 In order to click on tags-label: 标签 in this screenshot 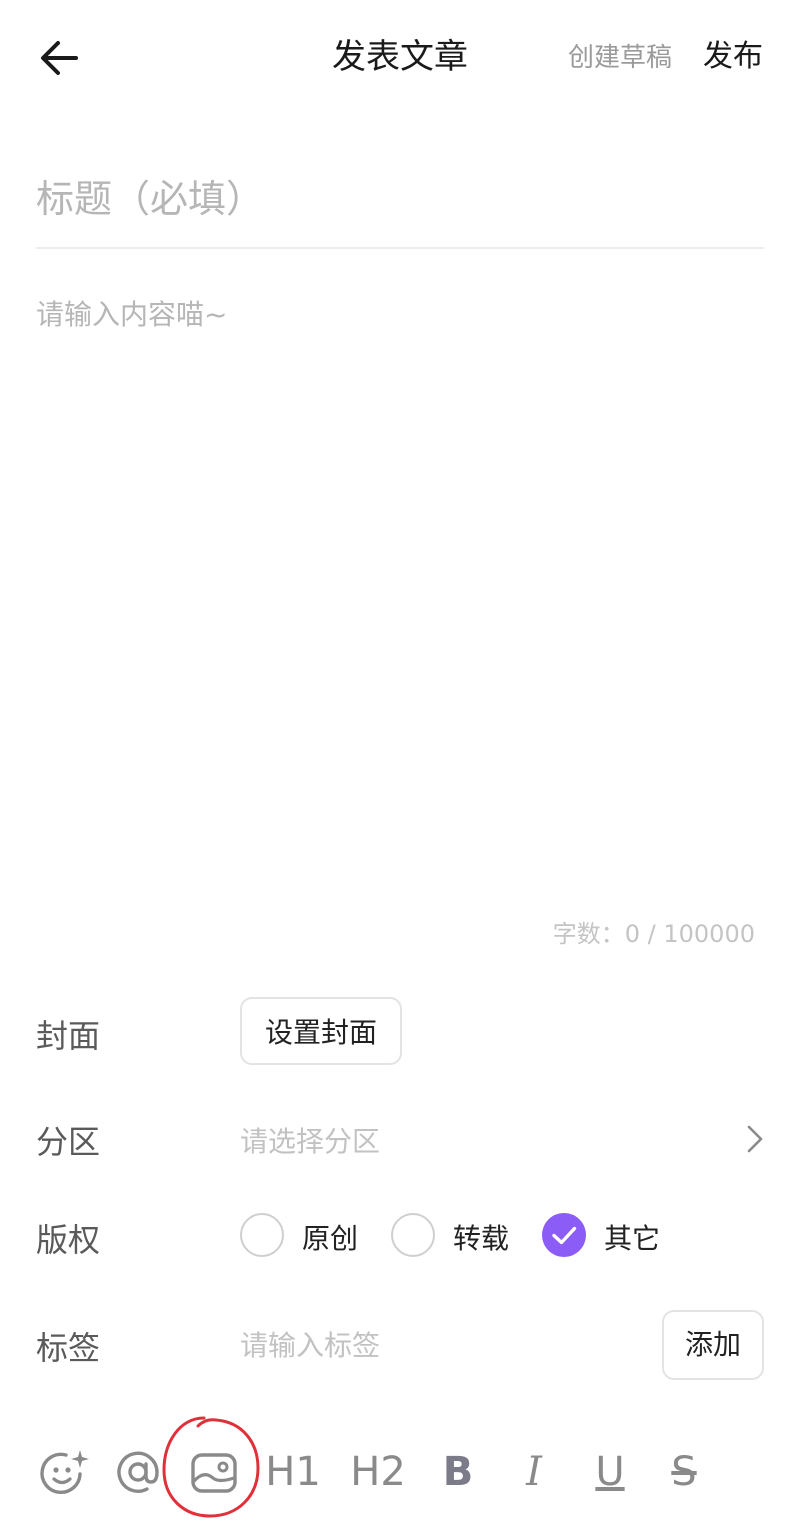, I will do `click(68, 1348)`.